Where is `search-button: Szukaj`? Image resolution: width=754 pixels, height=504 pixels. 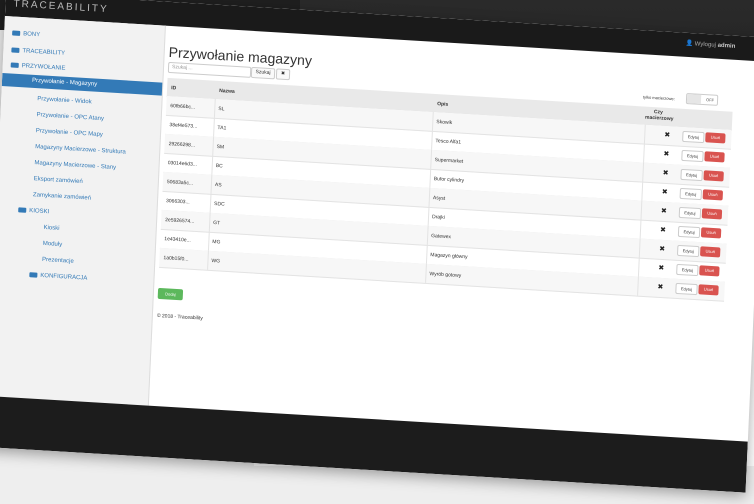 search-button: Szukaj is located at coordinates (263, 73).